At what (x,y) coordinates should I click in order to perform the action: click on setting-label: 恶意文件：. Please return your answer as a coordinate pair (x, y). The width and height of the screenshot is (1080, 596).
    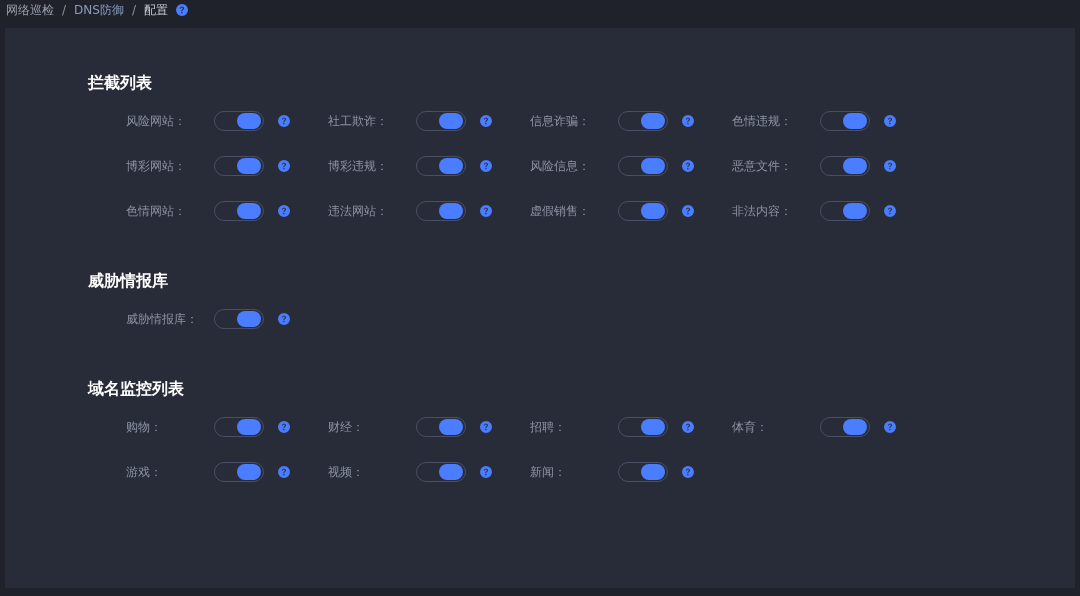
    Looking at the image, I should click on (762, 166).